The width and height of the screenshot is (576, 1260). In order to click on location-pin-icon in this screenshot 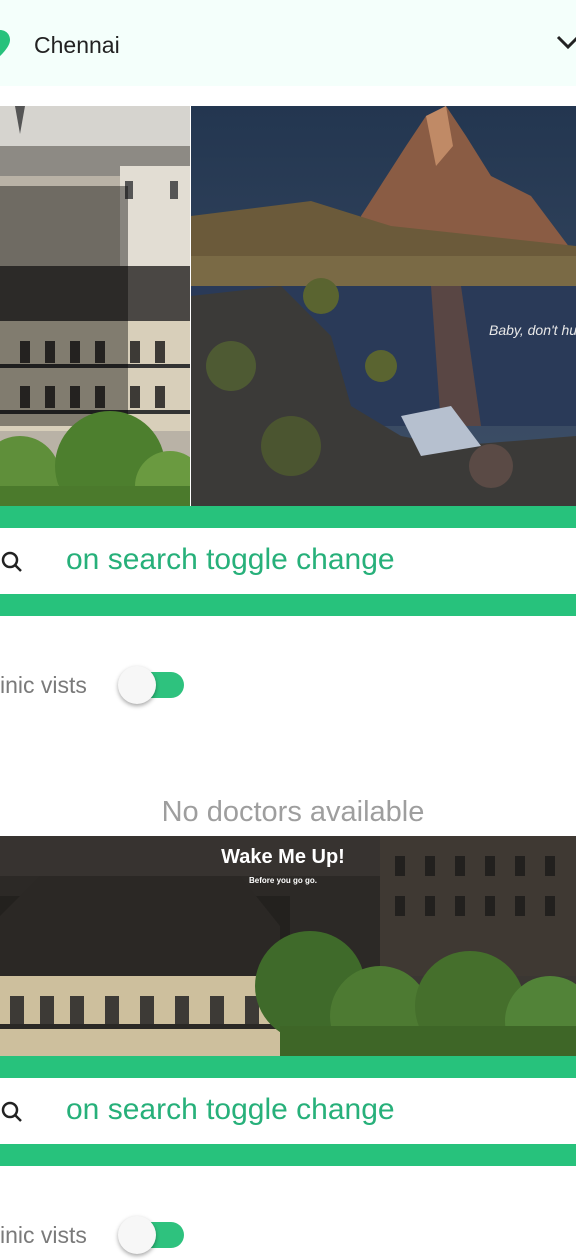, I will do `click(5, 43)`.